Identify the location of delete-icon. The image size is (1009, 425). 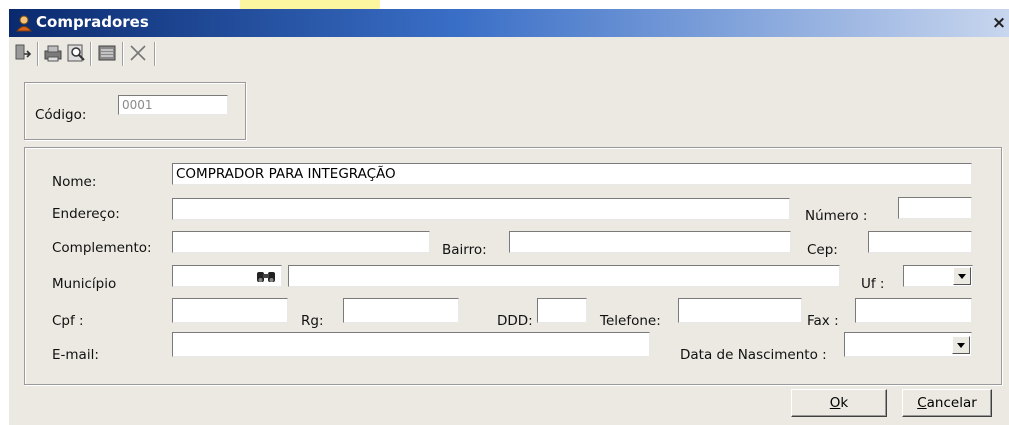
(138, 53).